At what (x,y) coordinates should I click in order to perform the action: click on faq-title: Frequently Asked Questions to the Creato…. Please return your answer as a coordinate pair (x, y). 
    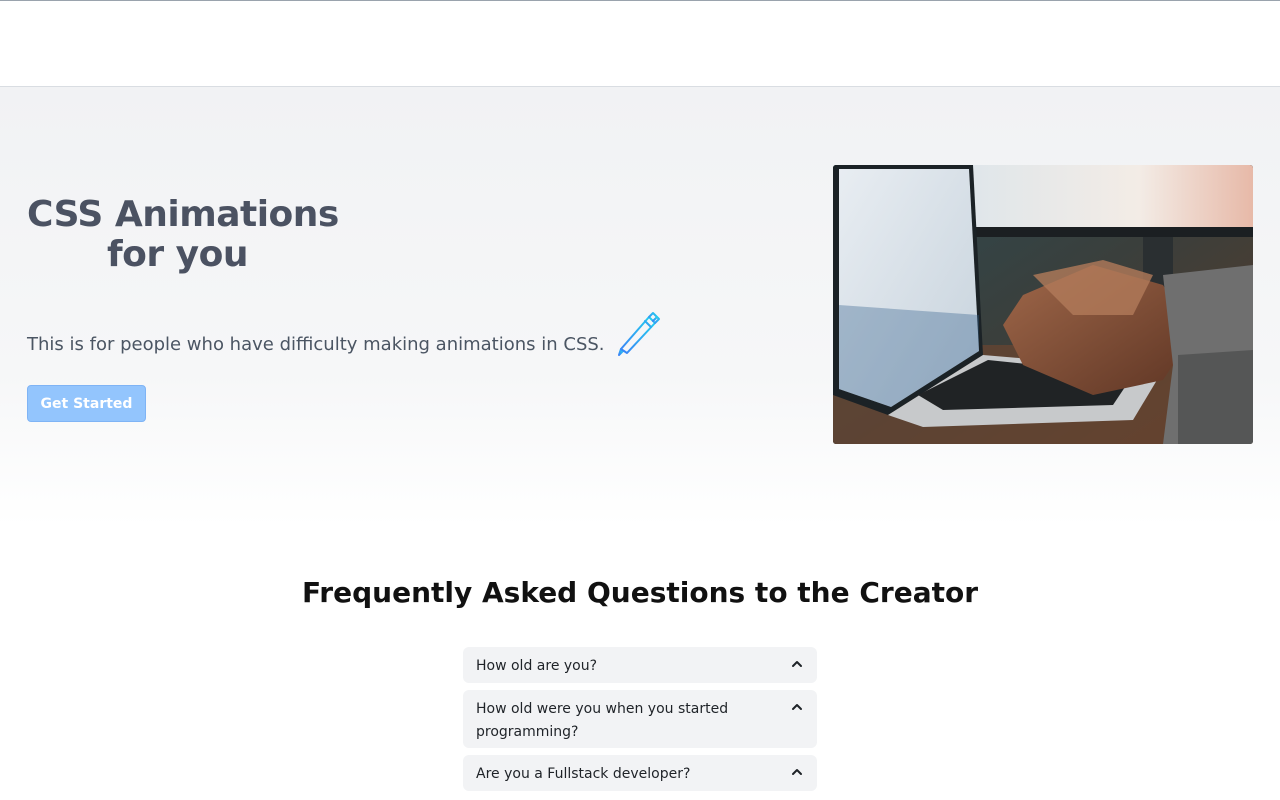
    Looking at the image, I should click on (640, 592).